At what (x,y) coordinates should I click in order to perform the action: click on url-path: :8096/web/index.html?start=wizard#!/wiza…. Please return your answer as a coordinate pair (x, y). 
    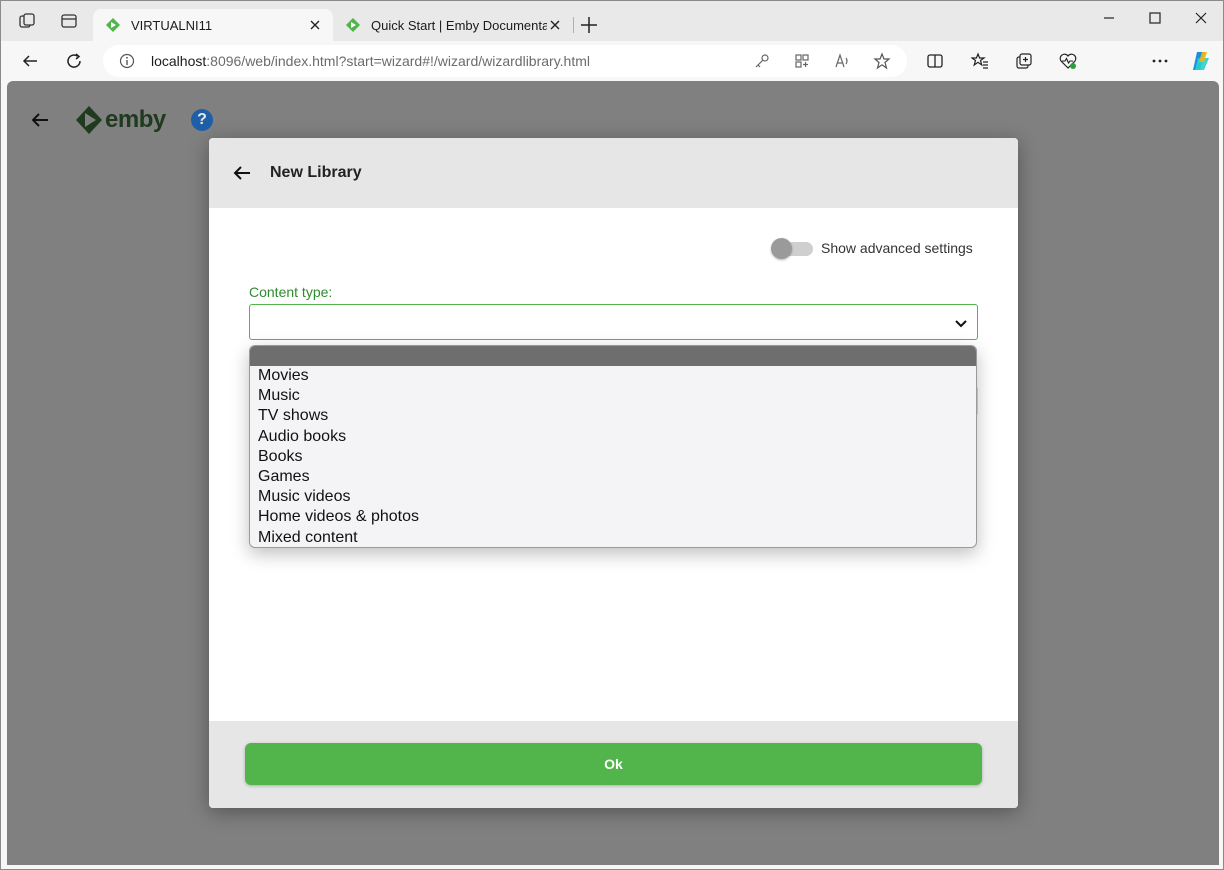
    Looking at the image, I should click on (398, 61).